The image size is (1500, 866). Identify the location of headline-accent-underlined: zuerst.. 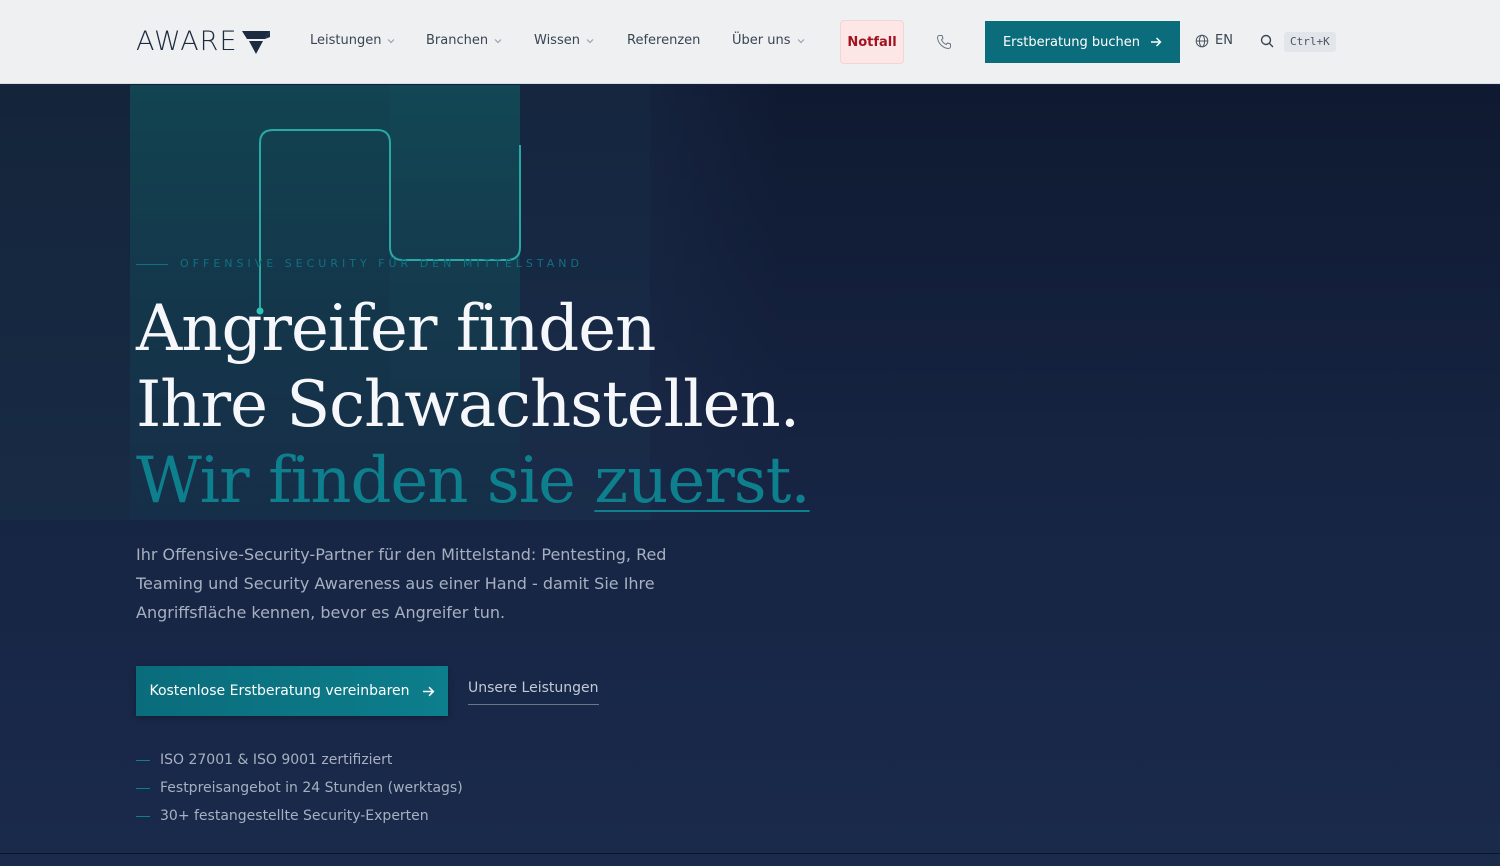
(702, 481).